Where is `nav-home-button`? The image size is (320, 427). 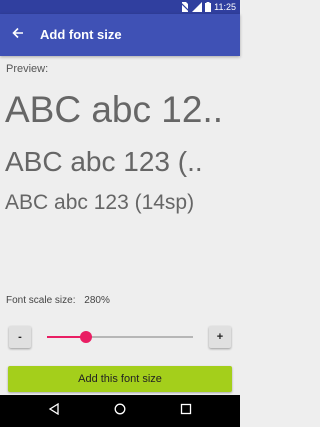 nav-home-button is located at coordinates (120, 411).